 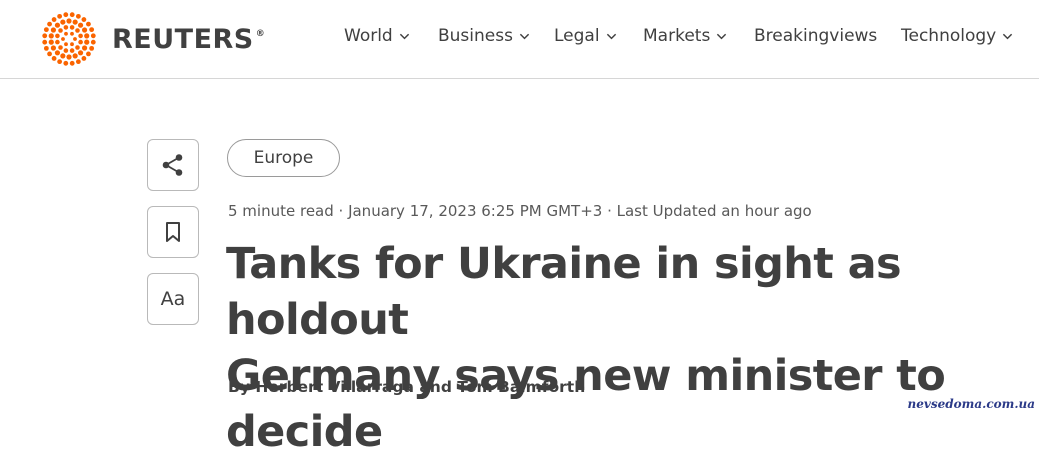 I want to click on text-size-button: Aa, so click(x=173, y=299).